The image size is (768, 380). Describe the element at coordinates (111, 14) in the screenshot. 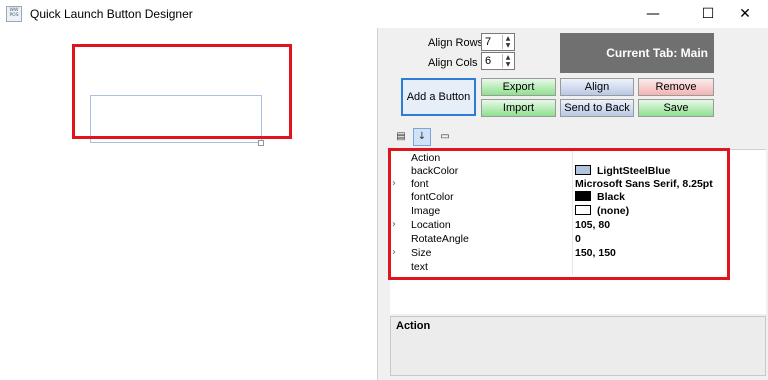

I see `window-title: Quick Launch Button Designer` at that location.